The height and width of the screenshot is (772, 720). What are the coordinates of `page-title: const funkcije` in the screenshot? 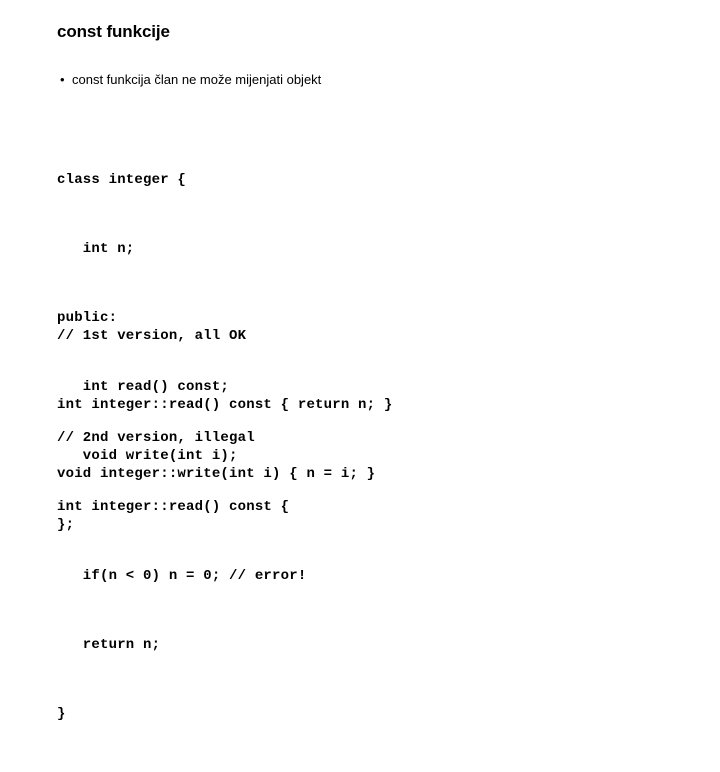 It's located at (113, 31).